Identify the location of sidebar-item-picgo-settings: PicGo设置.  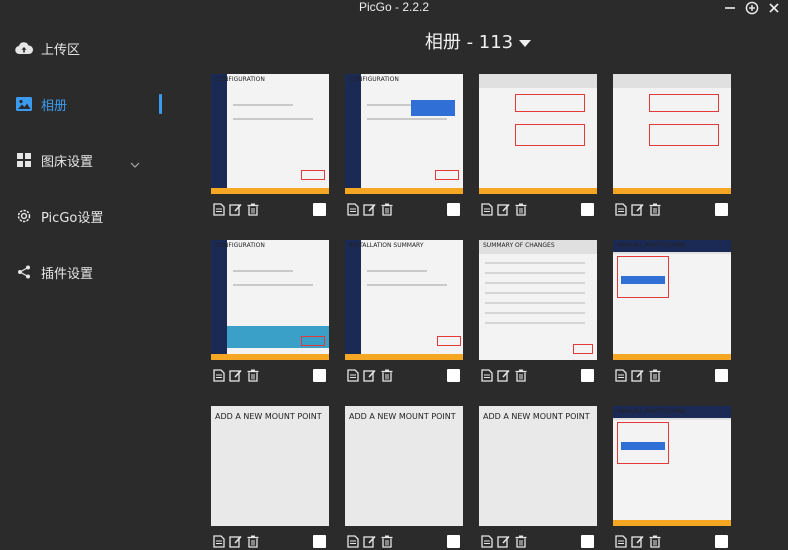
(84, 216).